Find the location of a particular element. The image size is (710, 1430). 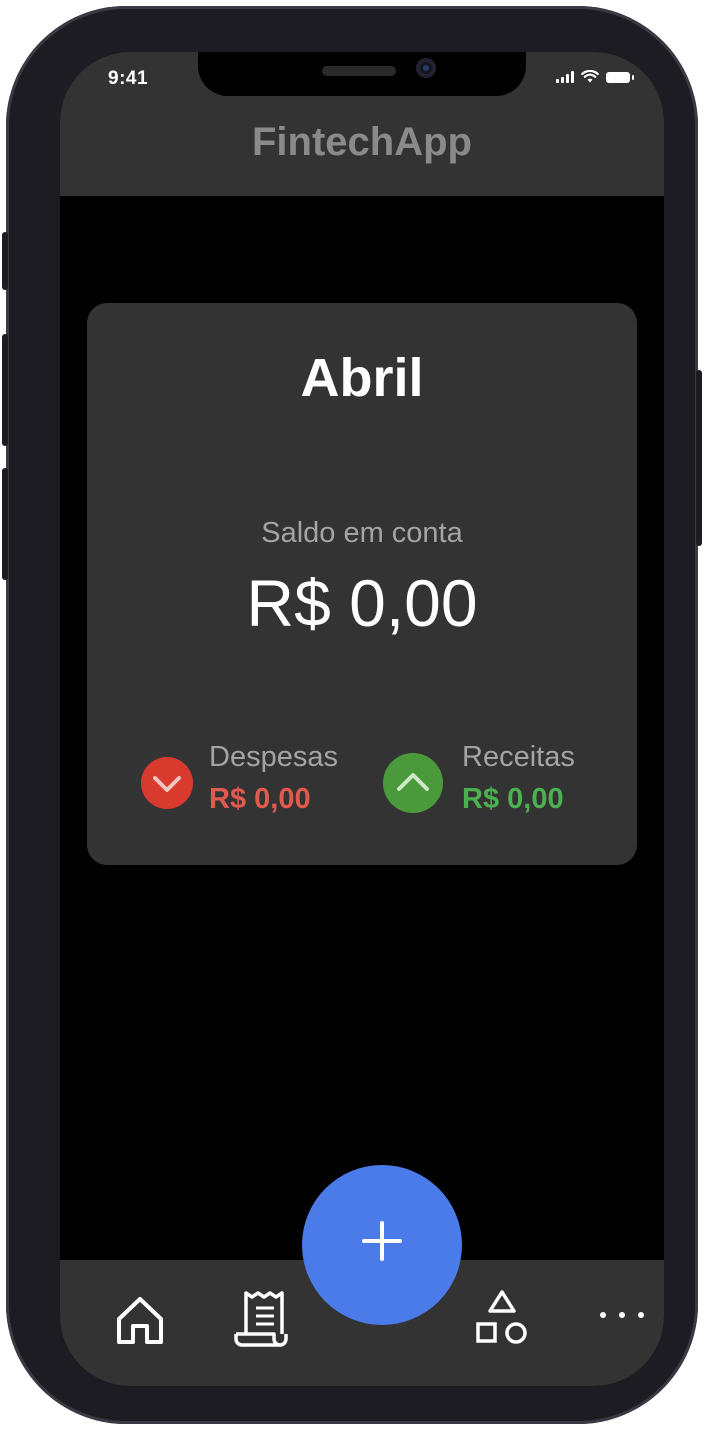

receipt-icon is located at coordinates (262, 1319).